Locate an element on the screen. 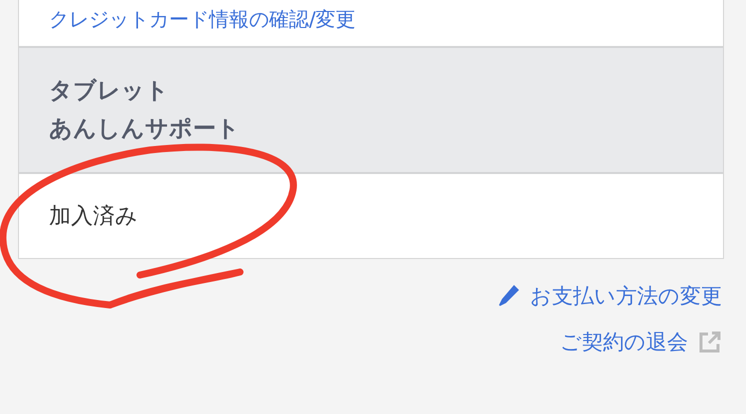 This screenshot has height=414, width=746. cancel-contract-link: ご契約の退会 is located at coordinates (624, 342).